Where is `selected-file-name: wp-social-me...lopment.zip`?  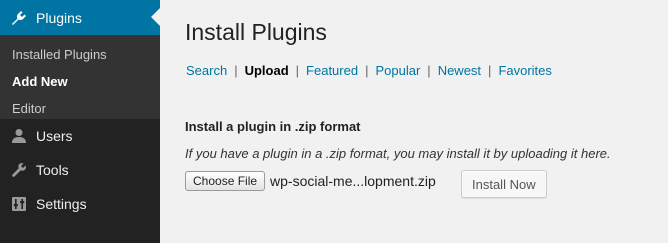
selected-file-name: wp-social-me...lopment.zip is located at coordinates (353, 181).